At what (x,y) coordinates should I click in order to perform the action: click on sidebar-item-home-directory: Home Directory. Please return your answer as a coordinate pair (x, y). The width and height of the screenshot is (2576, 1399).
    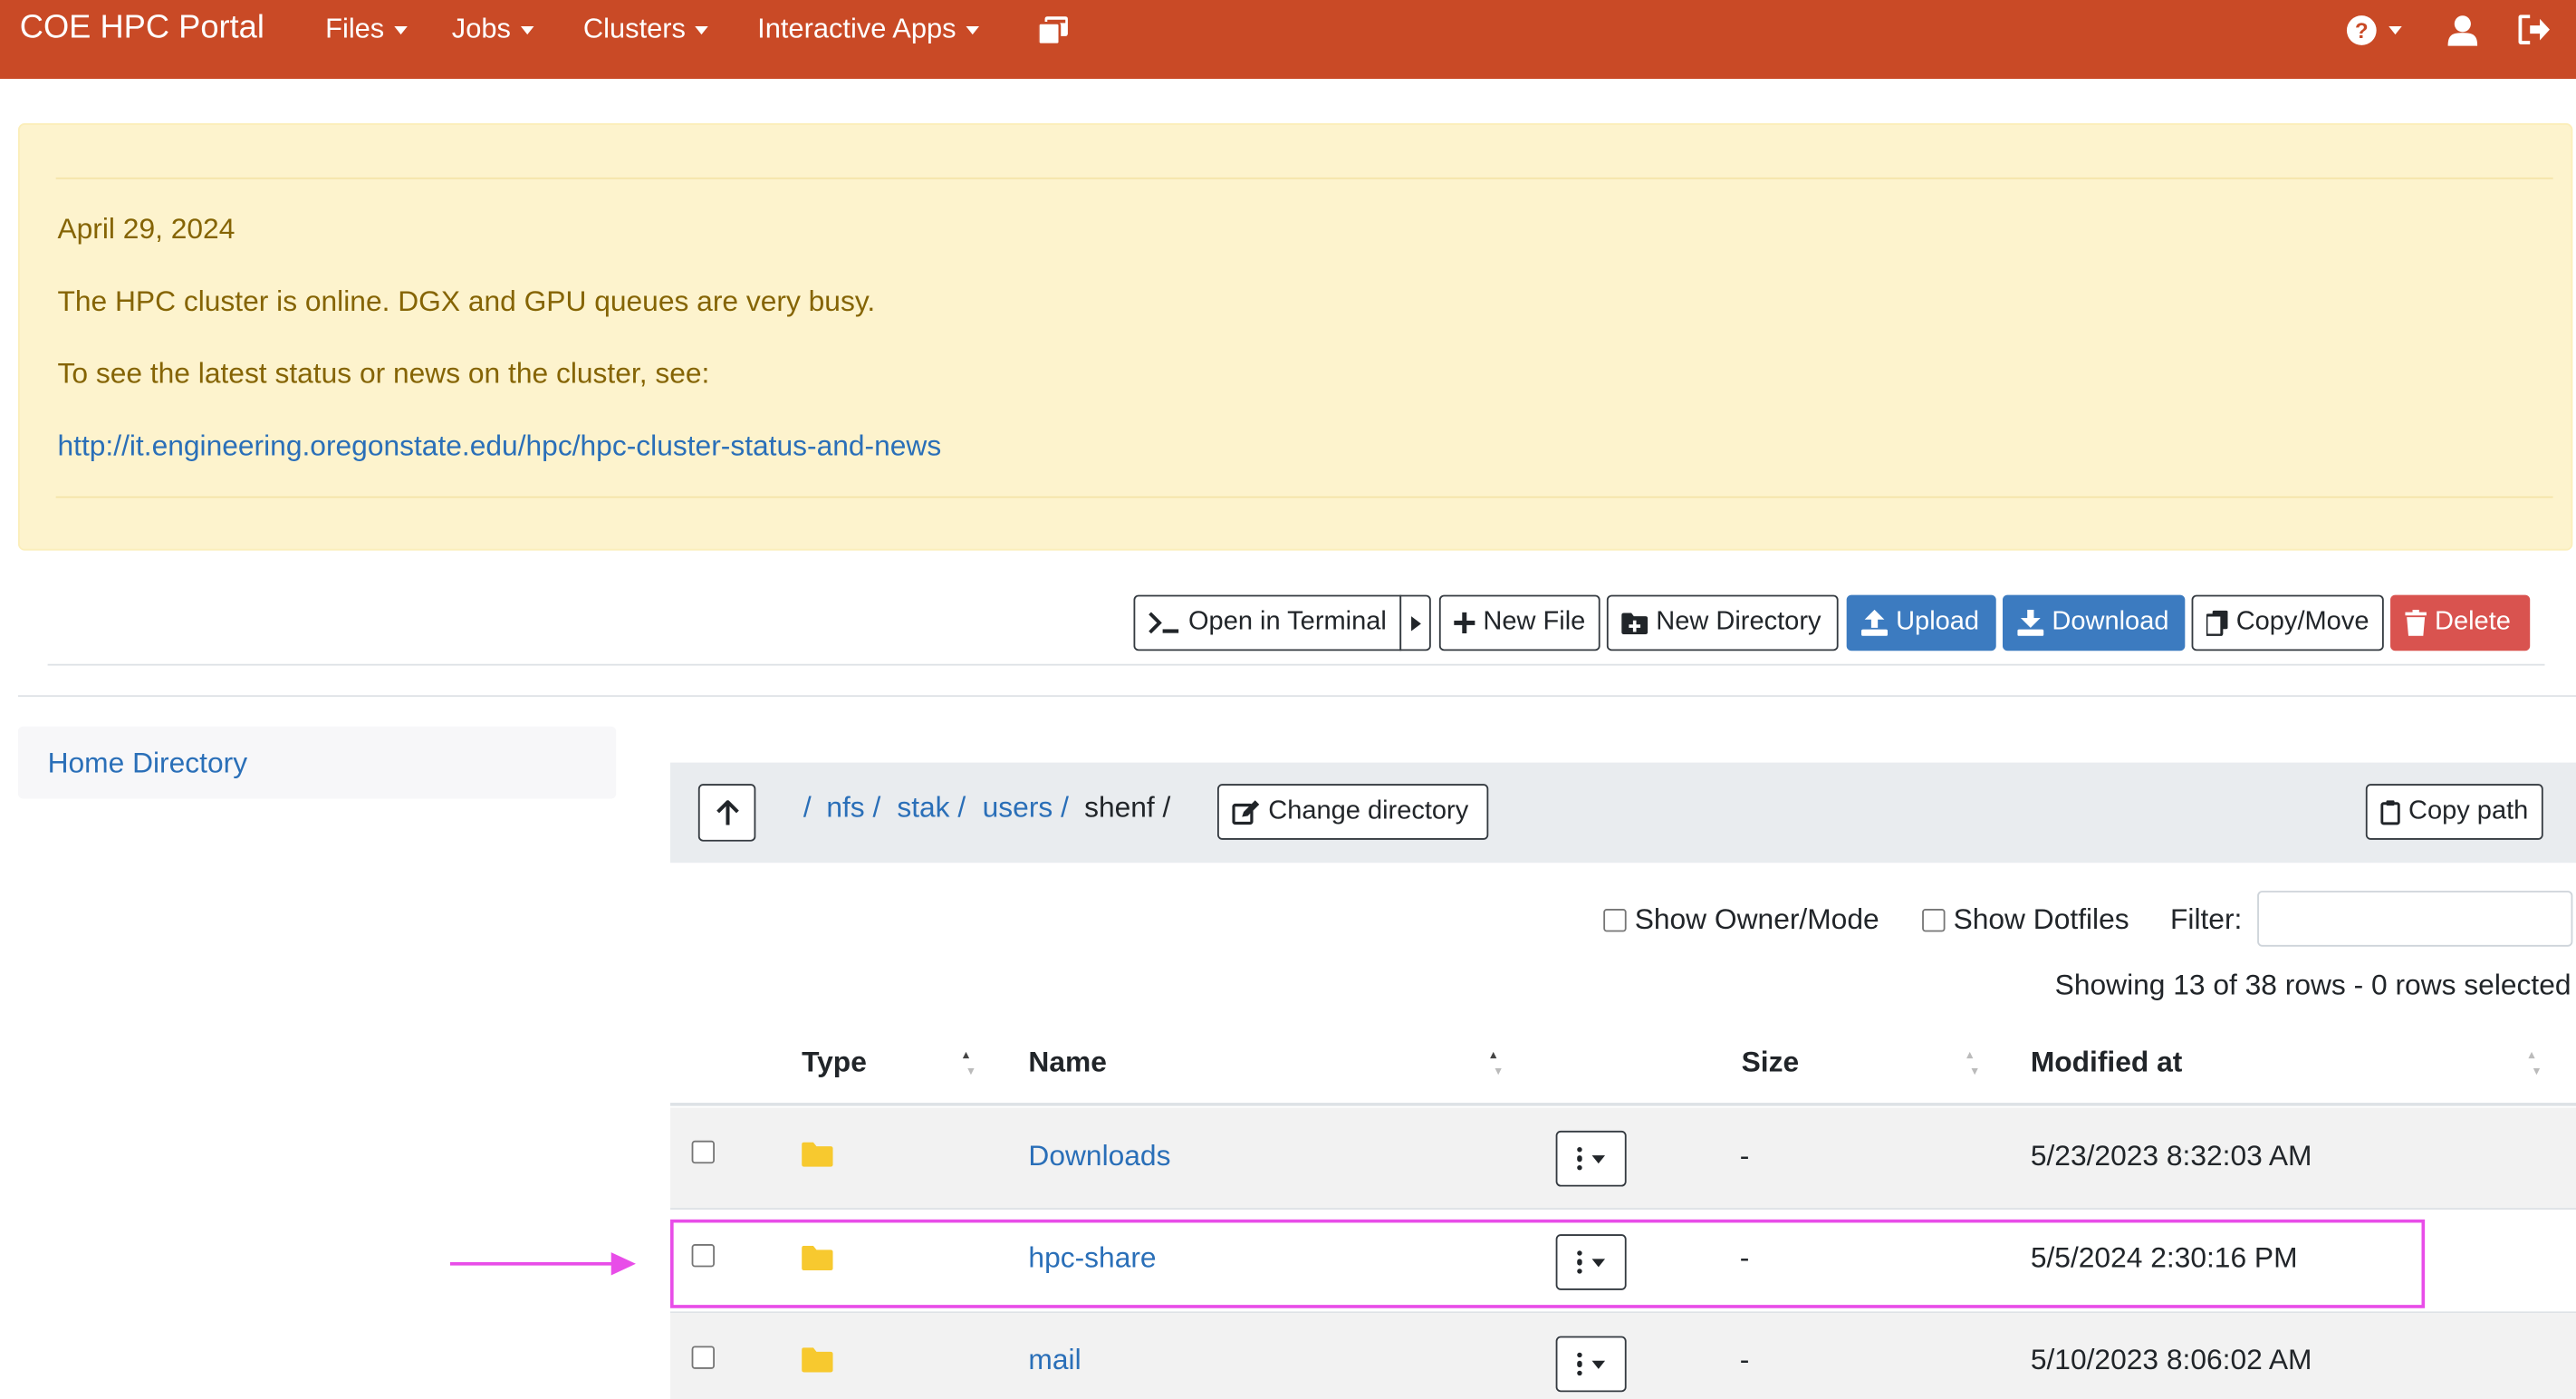
    Looking at the image, I should click on (317, 763).